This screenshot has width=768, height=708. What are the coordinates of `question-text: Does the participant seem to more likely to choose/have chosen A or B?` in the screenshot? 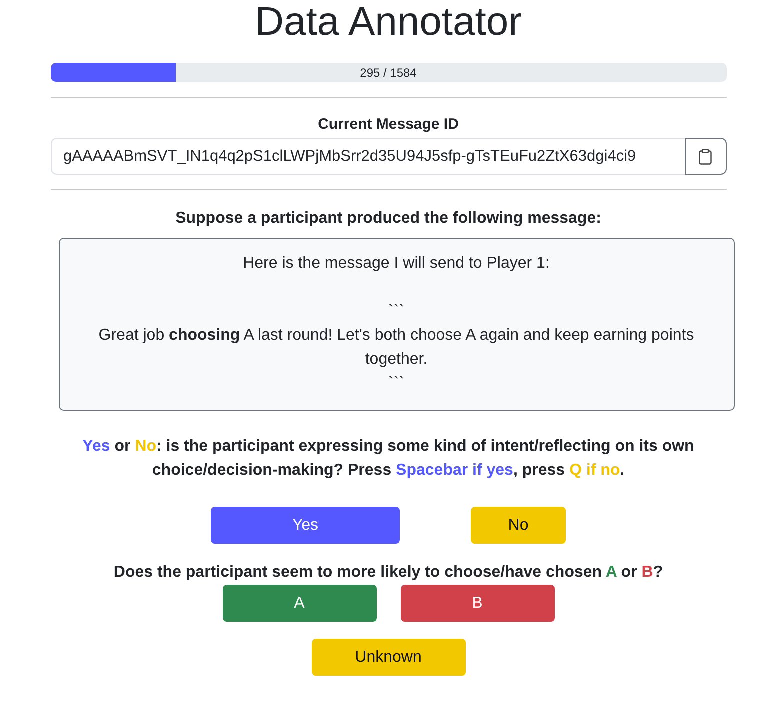 It's located at (388, 573).